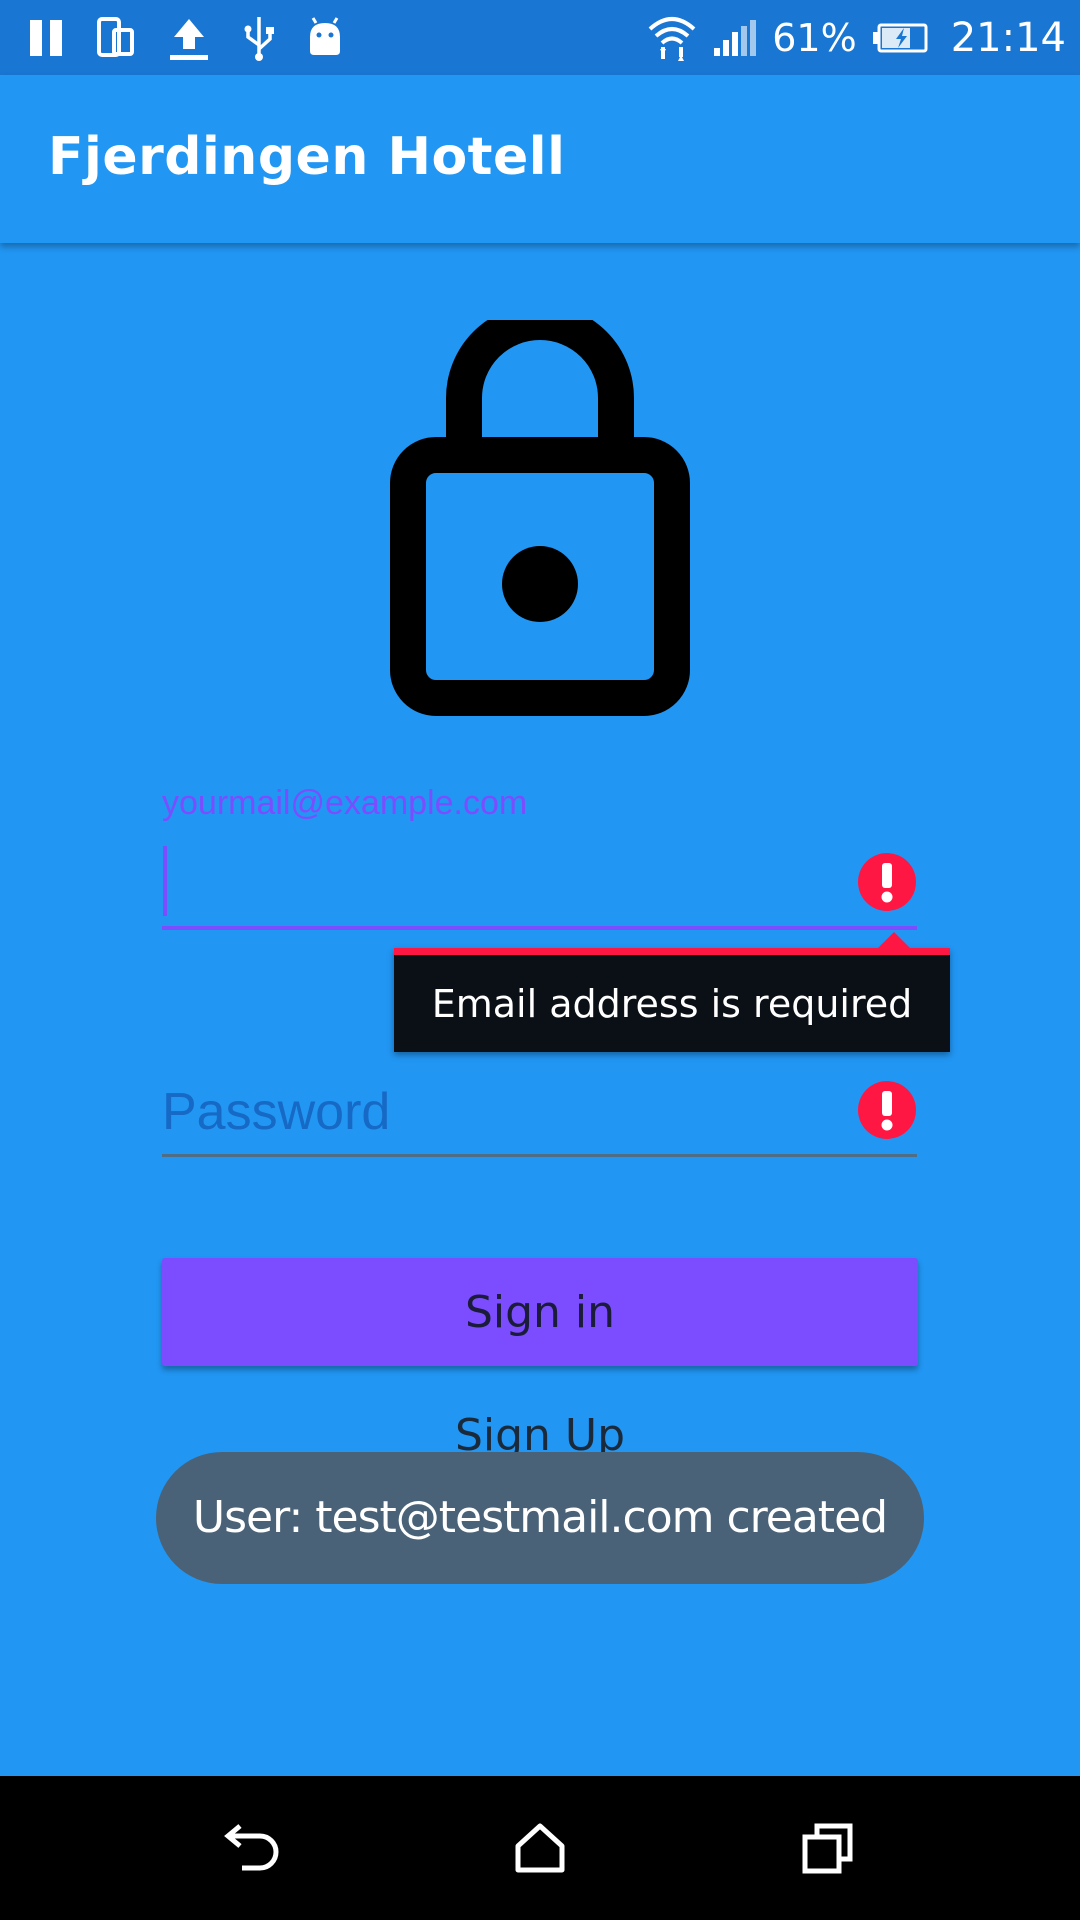 The width and height of the screenshot is (1080, 1920). What do you see at coordinates (165, 881) in the screenshot?
I see `text-cursor` at bounding box center [165, 881].